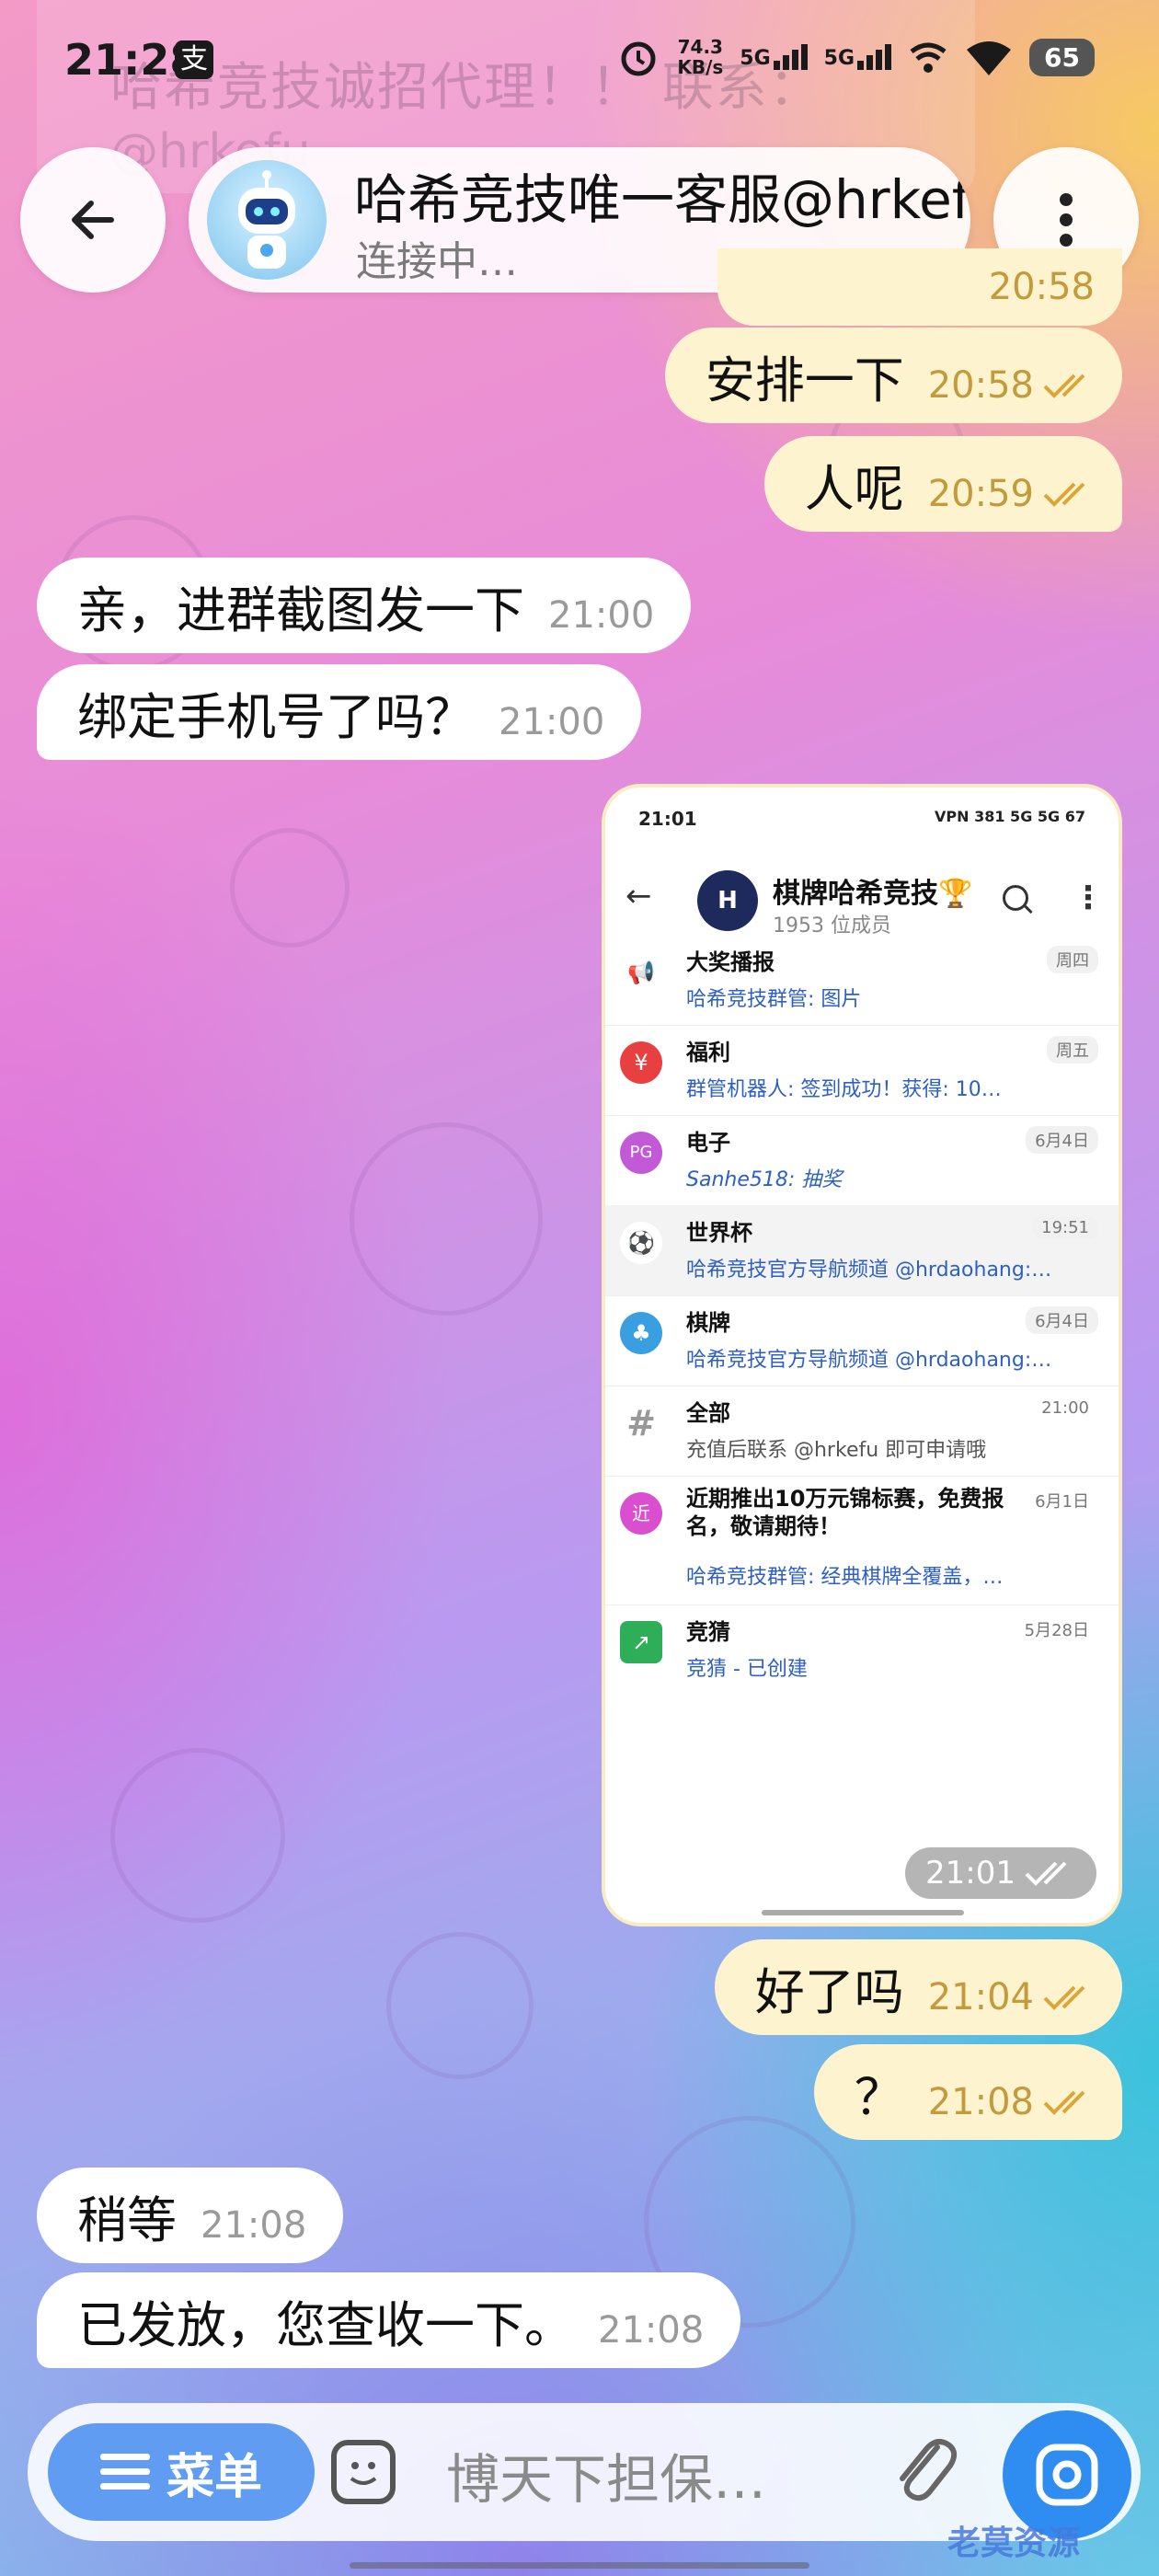  Describe the element at coordinates (1088, 898) in the screenshot. I see `more-vertical-icon: ⋮` at that location.